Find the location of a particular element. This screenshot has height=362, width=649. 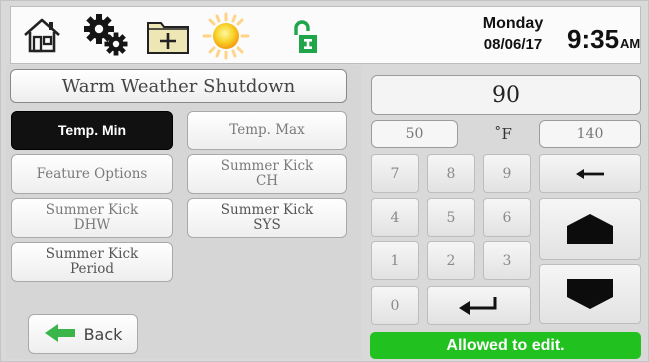

key-8: 8 is located at coordinates (451, 173).